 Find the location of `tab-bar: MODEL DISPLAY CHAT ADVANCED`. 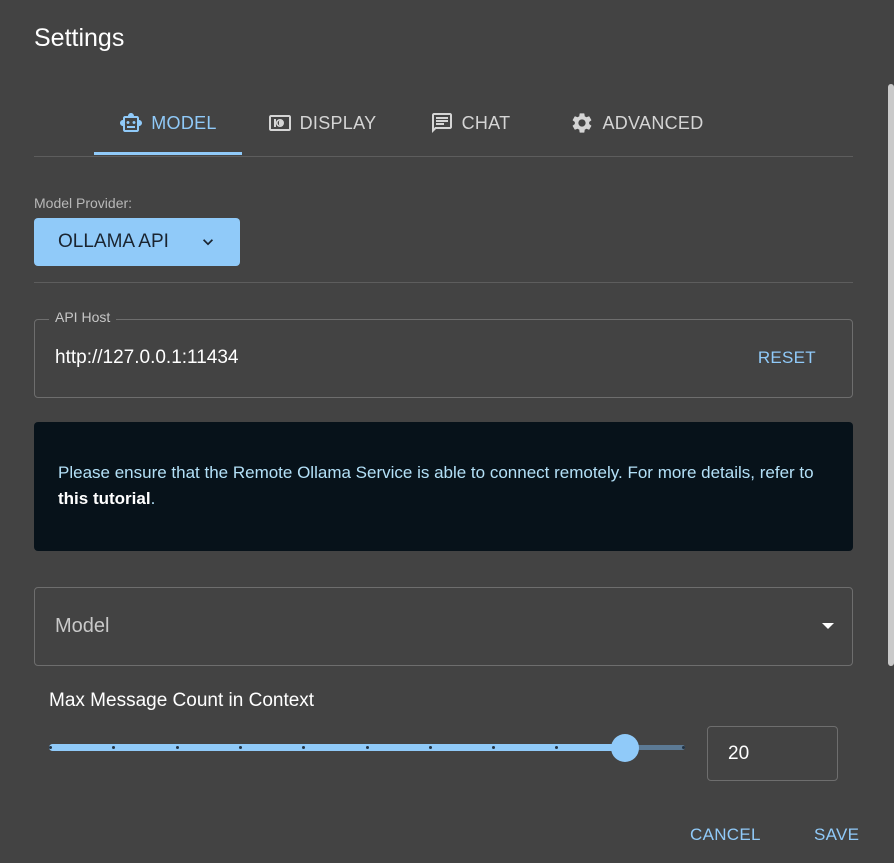

tab-bar: MODEL DISPLAY CHAT ADVANCED is located at coordinates (443, 124).